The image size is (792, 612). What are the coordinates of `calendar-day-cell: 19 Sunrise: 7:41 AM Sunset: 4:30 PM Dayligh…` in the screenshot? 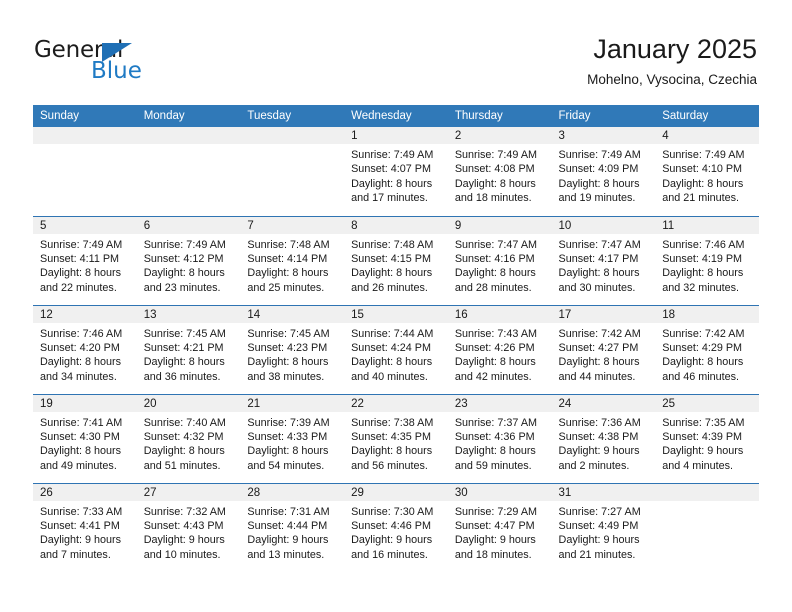 It's located at (85, 438).